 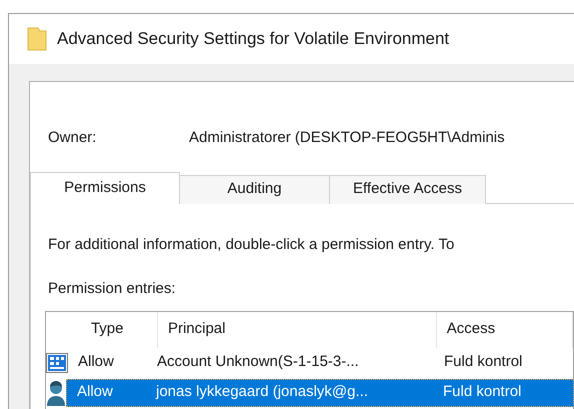 What do you see at coordinates (320, 392) in the screenshot?
I see `permission-row: Allow jonas lykkegaard (jonaslyk@g... Fuld kontrol` at bounding box center [320, 392].